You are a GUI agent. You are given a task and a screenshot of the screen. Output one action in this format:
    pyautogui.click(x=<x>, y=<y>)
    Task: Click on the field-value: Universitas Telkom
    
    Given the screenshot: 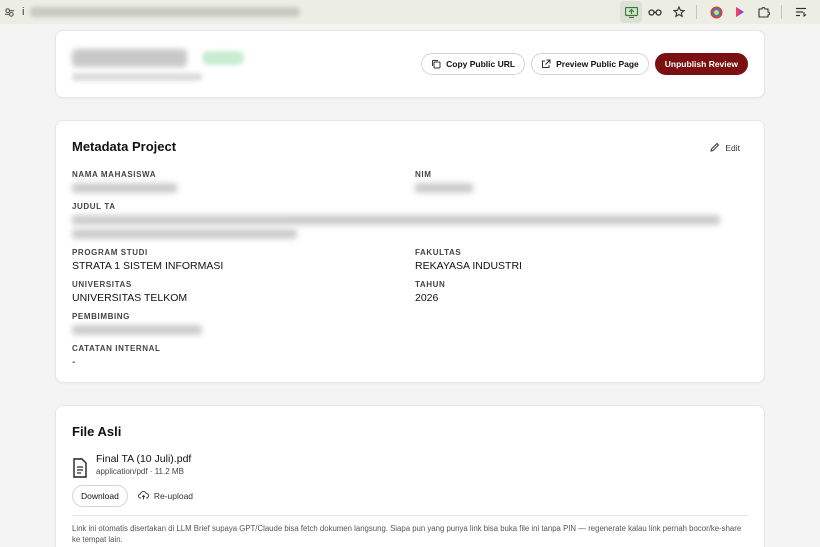 What is the action you would take?
    pyautogui.click(x=130, y=298)
    